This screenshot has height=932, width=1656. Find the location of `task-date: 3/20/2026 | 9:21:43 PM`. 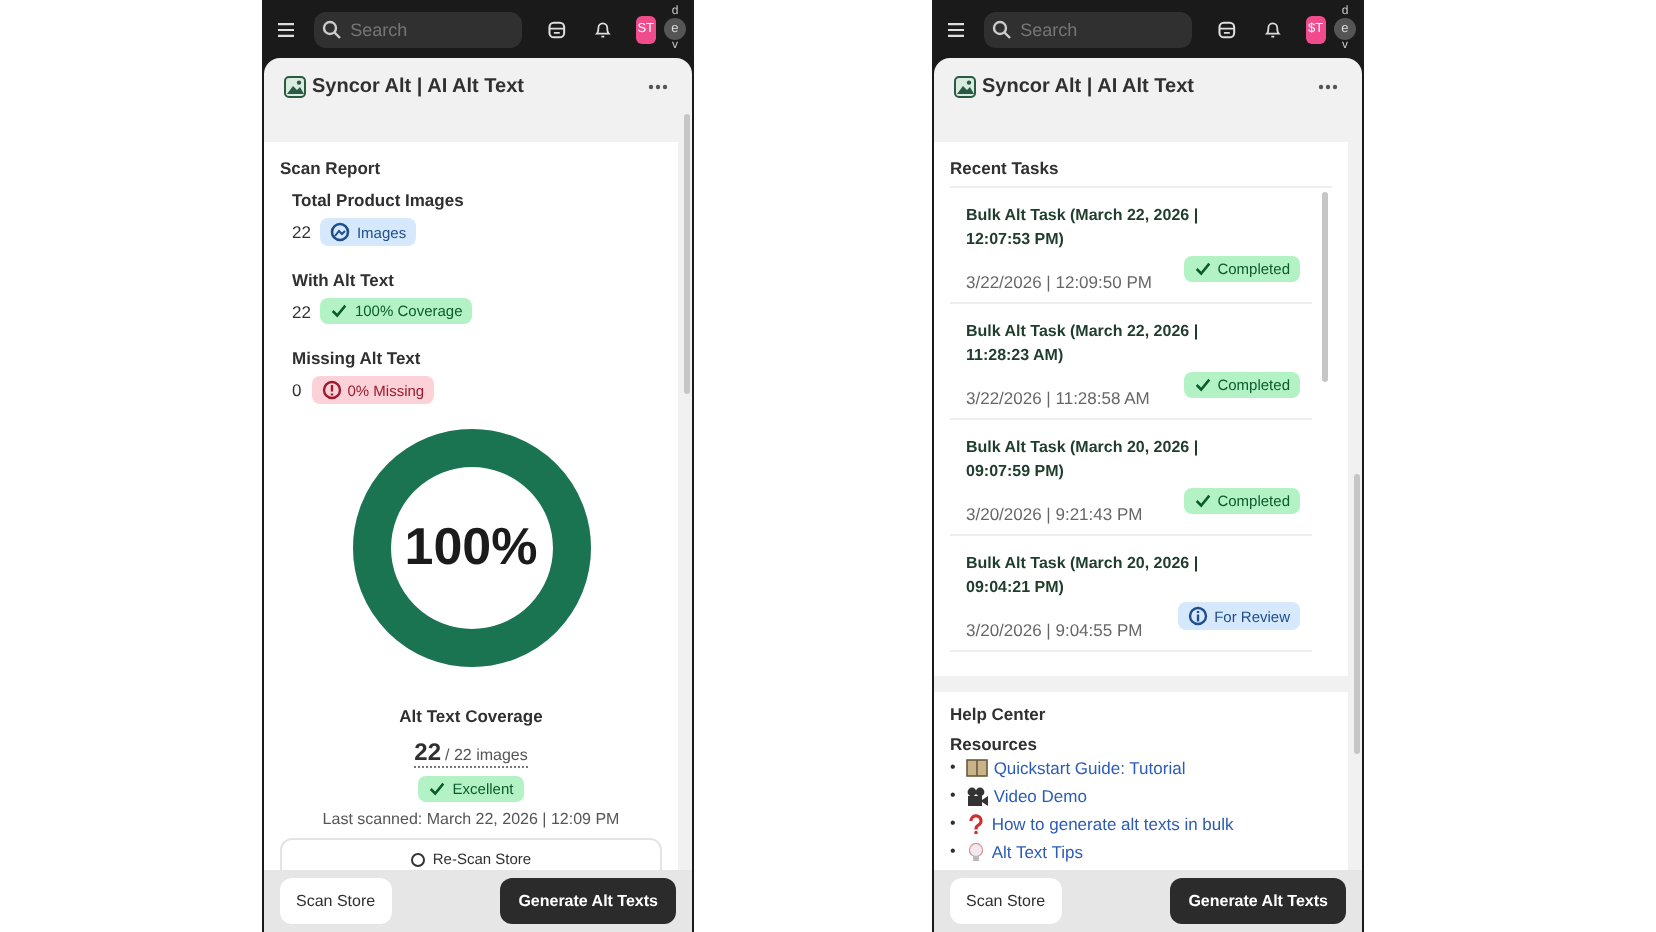

task-date: 3/20/2026 | 9:21:43 PM is located at coordinates (1055, 516).